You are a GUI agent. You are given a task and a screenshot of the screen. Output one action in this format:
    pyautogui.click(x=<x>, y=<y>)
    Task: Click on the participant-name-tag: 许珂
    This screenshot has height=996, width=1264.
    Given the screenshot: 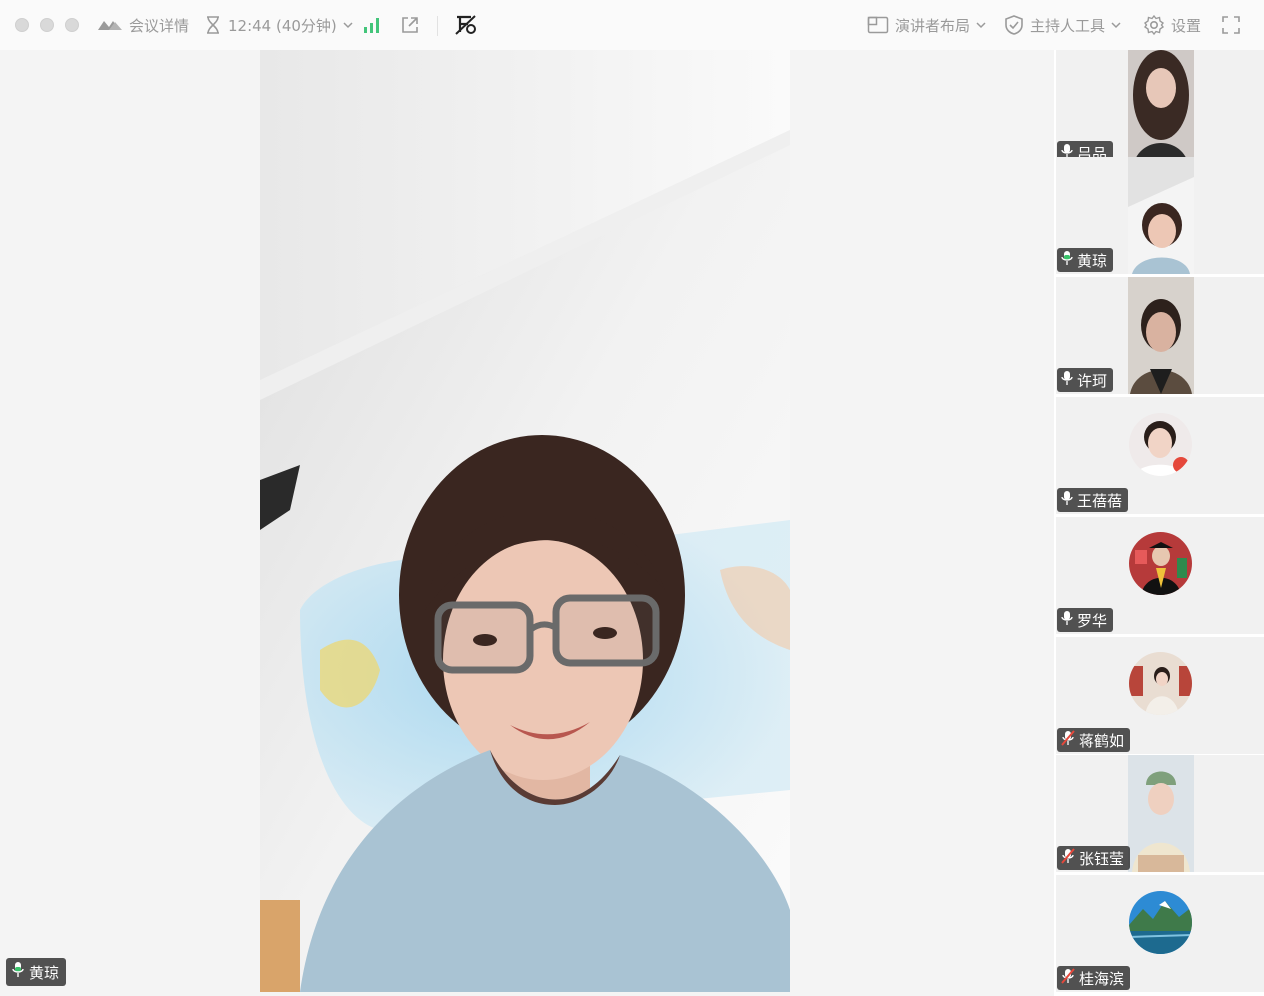 What is the action you would take?
    pyautogui.click(x=1085, y=380)
    